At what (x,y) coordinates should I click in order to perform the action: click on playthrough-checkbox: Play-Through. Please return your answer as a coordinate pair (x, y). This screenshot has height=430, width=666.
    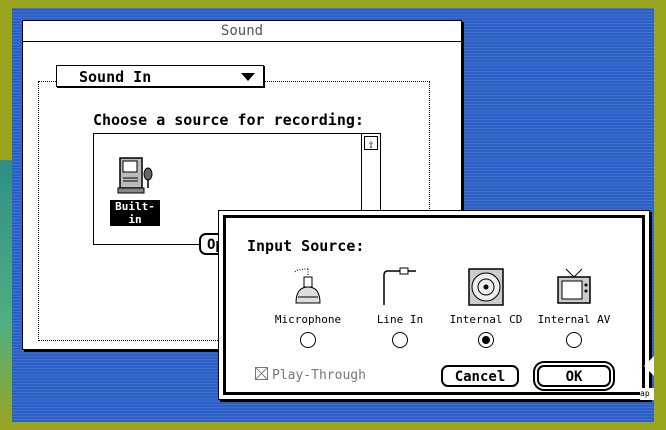
    Looking at the image, I should click on (310, 375).